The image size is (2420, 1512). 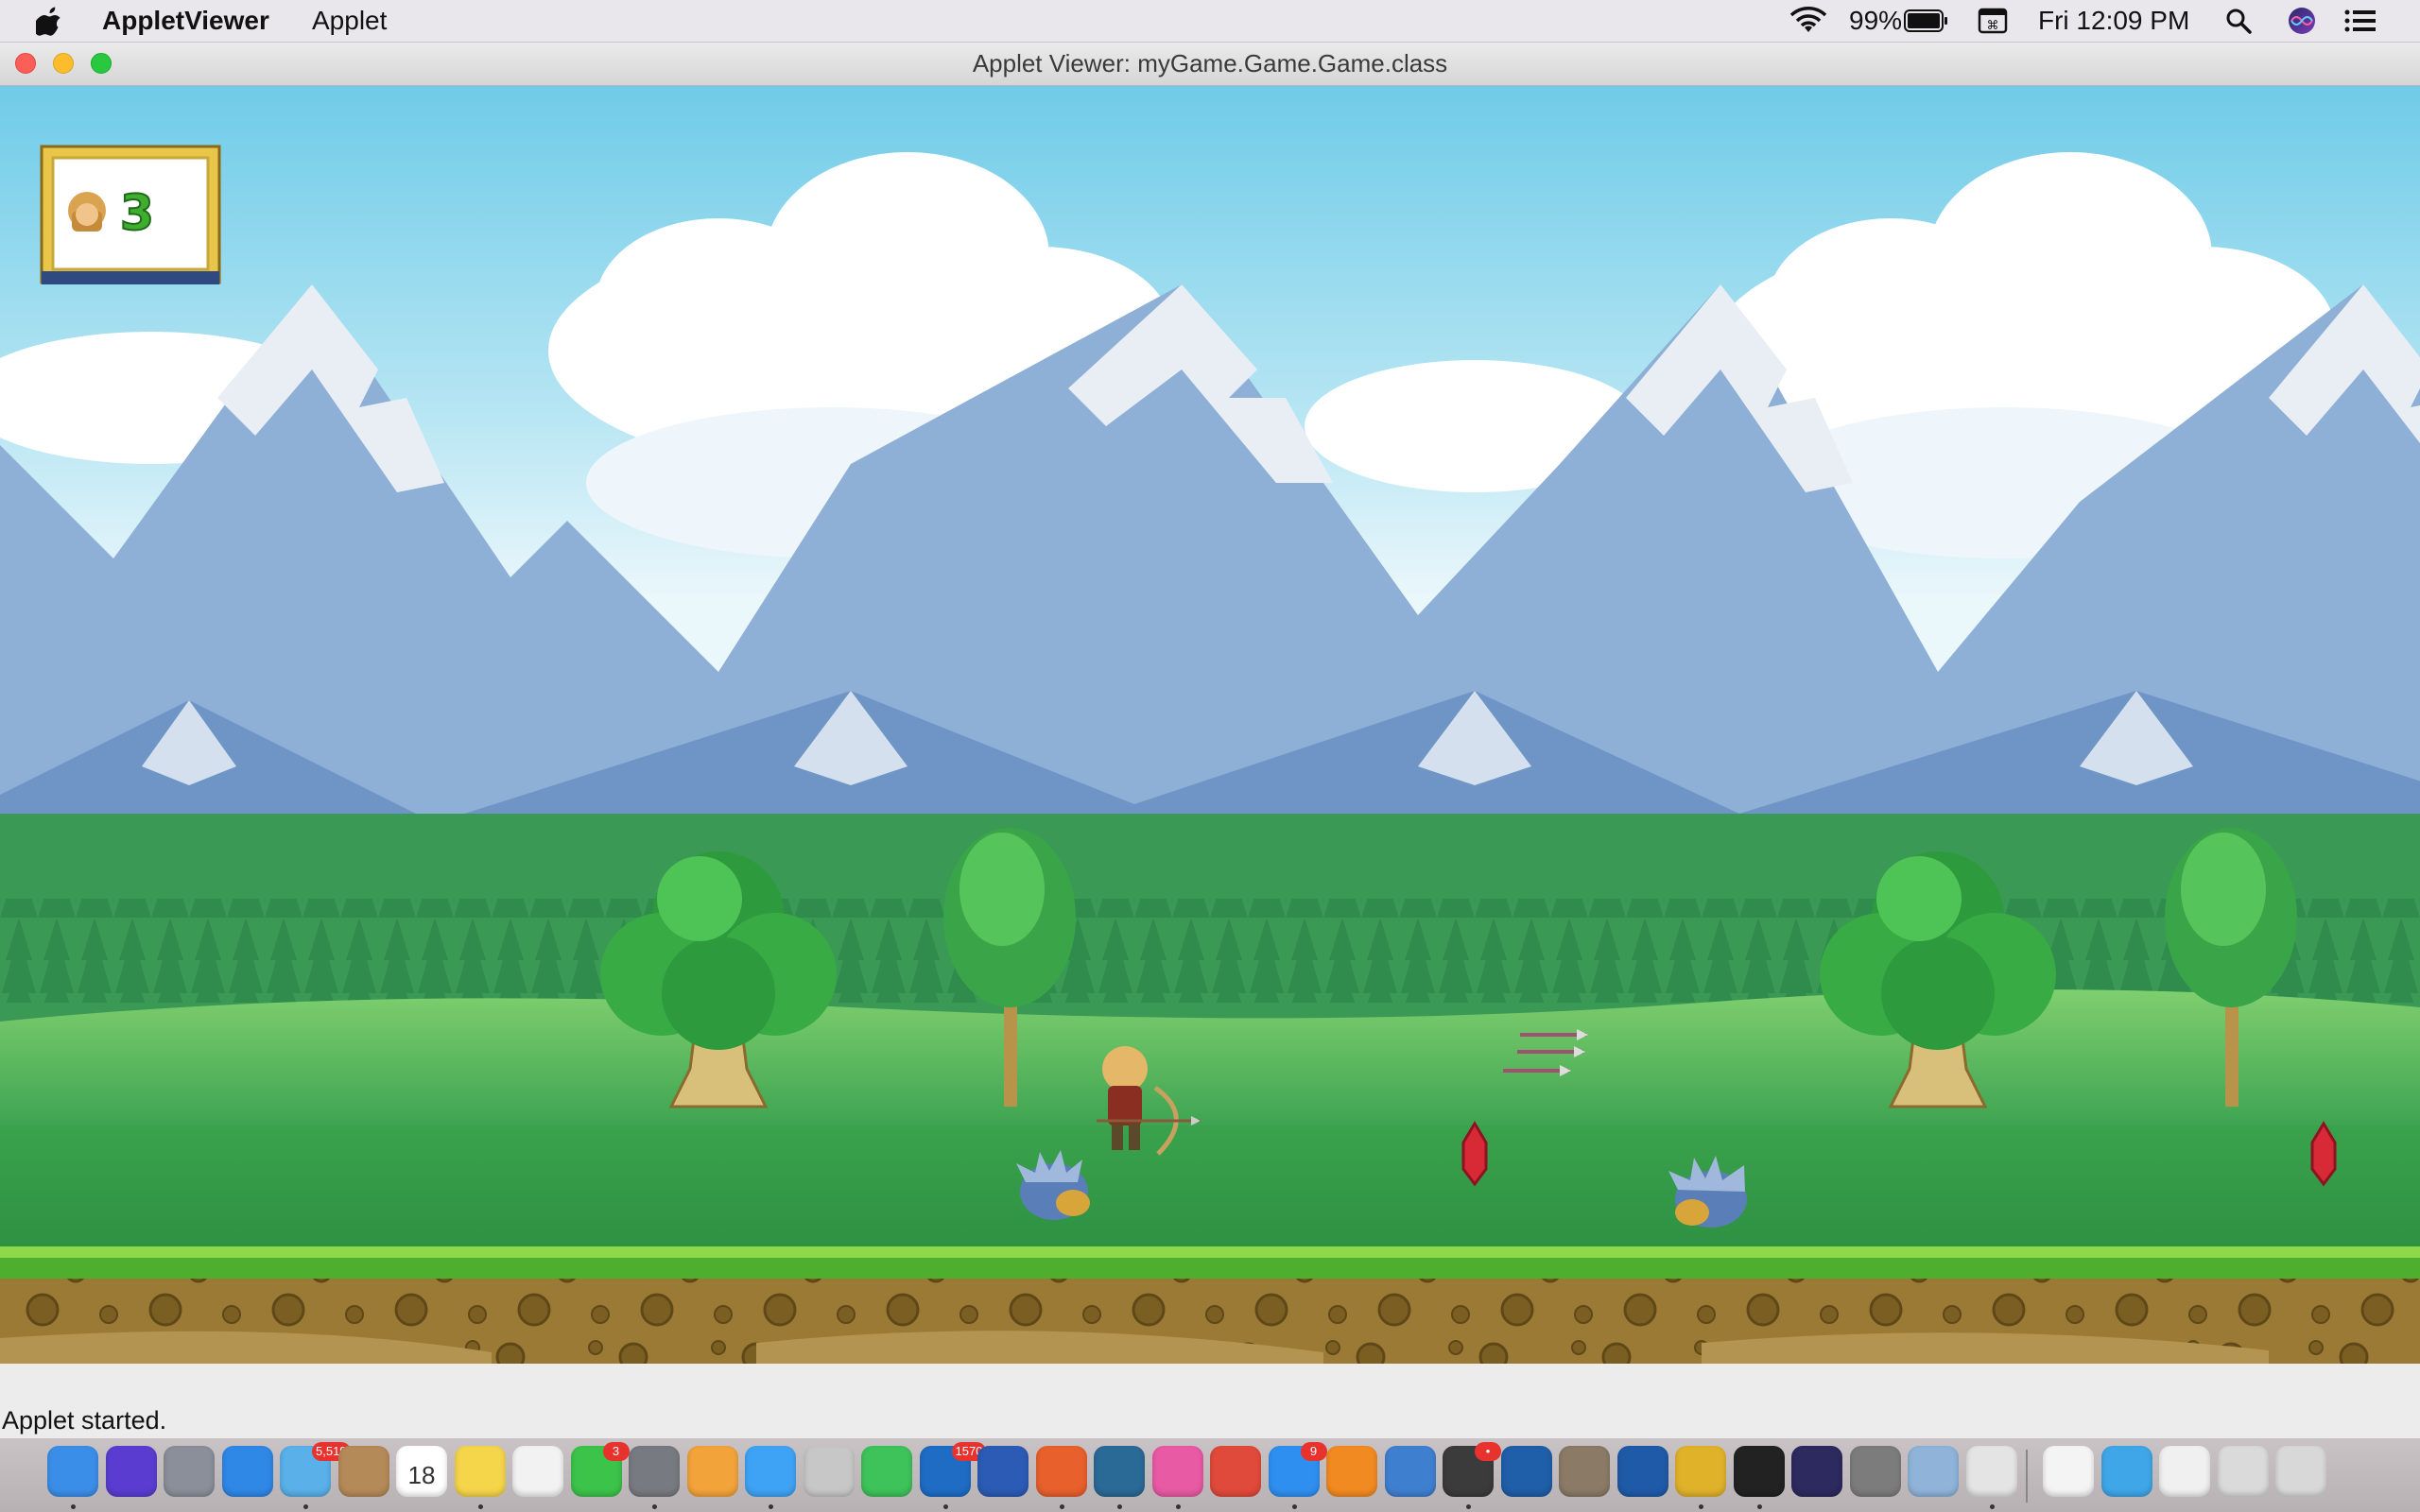 What do you see at coordinates (185, 21) in the screenshot?
I see `app-menu: AppletViewer` at bounding box center [185, 21].